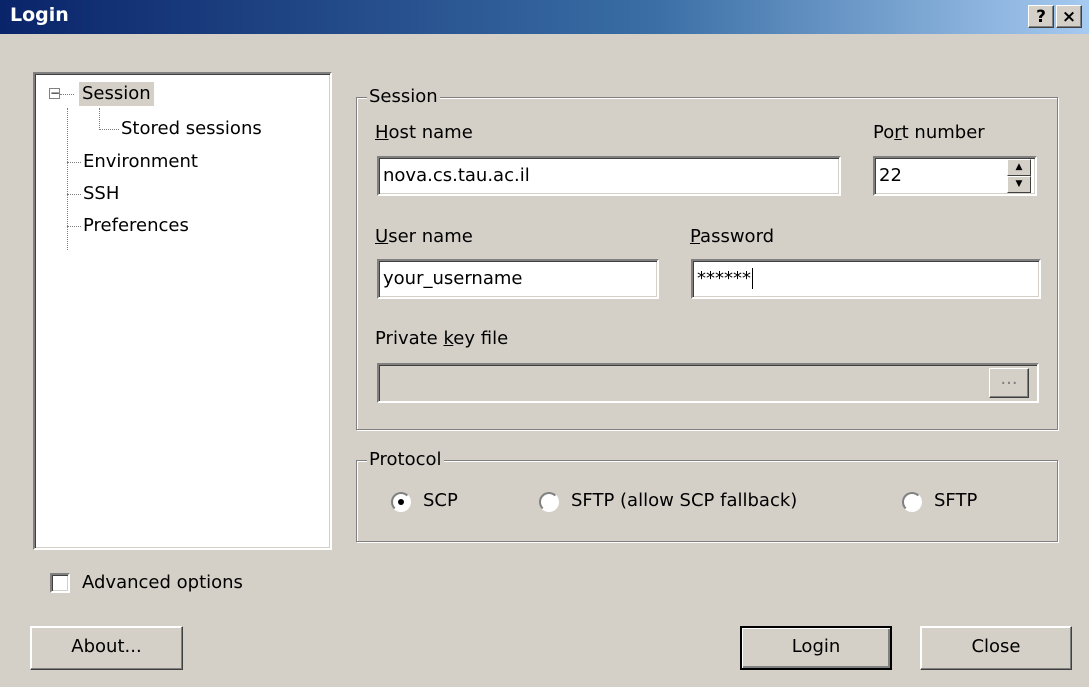  Describe the element at coordinates (955, 500) in the screenshot. I see `protocol-sftp-label: SFTP` at that location.